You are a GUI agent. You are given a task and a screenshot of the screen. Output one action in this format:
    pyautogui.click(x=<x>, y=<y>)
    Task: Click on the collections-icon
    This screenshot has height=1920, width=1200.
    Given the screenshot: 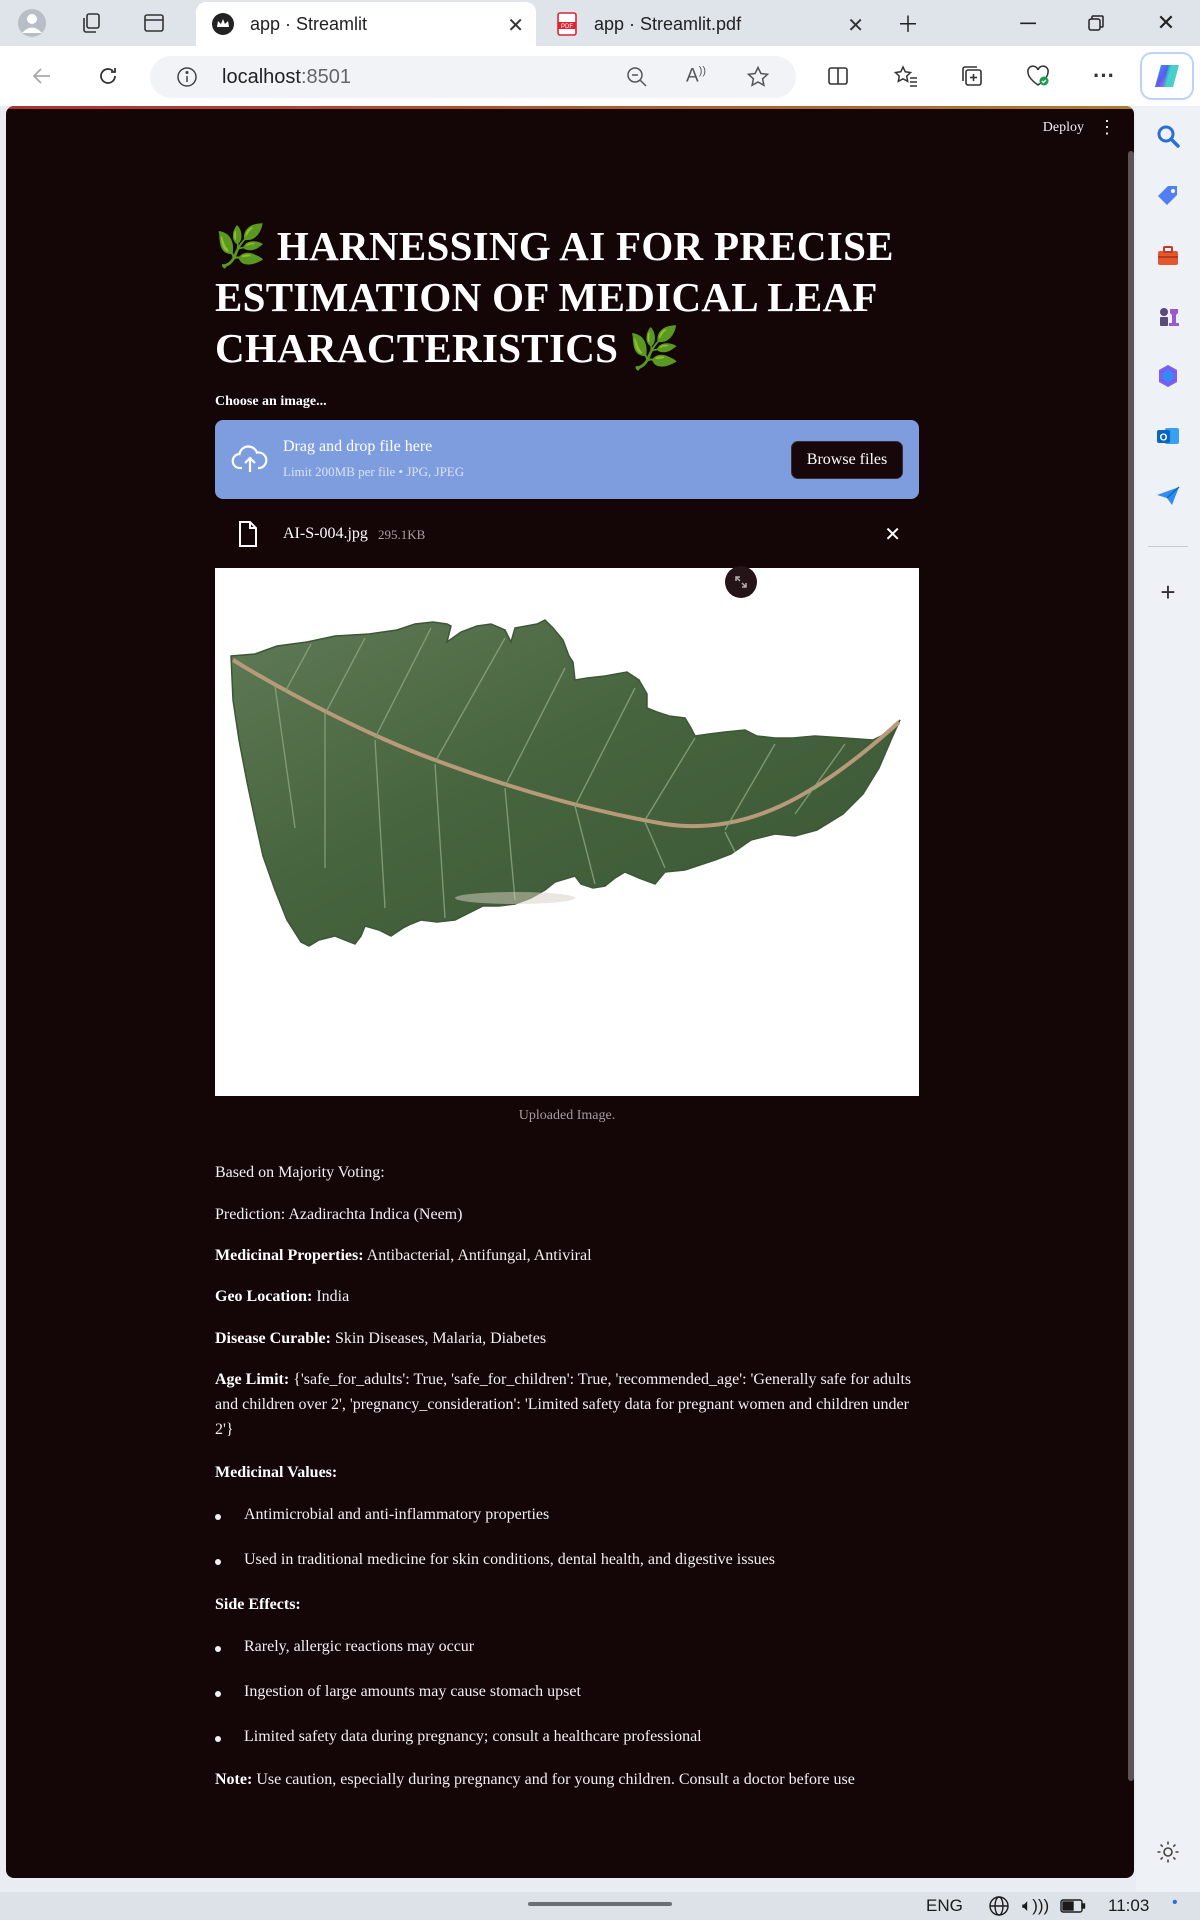 What is the action you would take?
    pyautogui.click(x=972, y=76)
    